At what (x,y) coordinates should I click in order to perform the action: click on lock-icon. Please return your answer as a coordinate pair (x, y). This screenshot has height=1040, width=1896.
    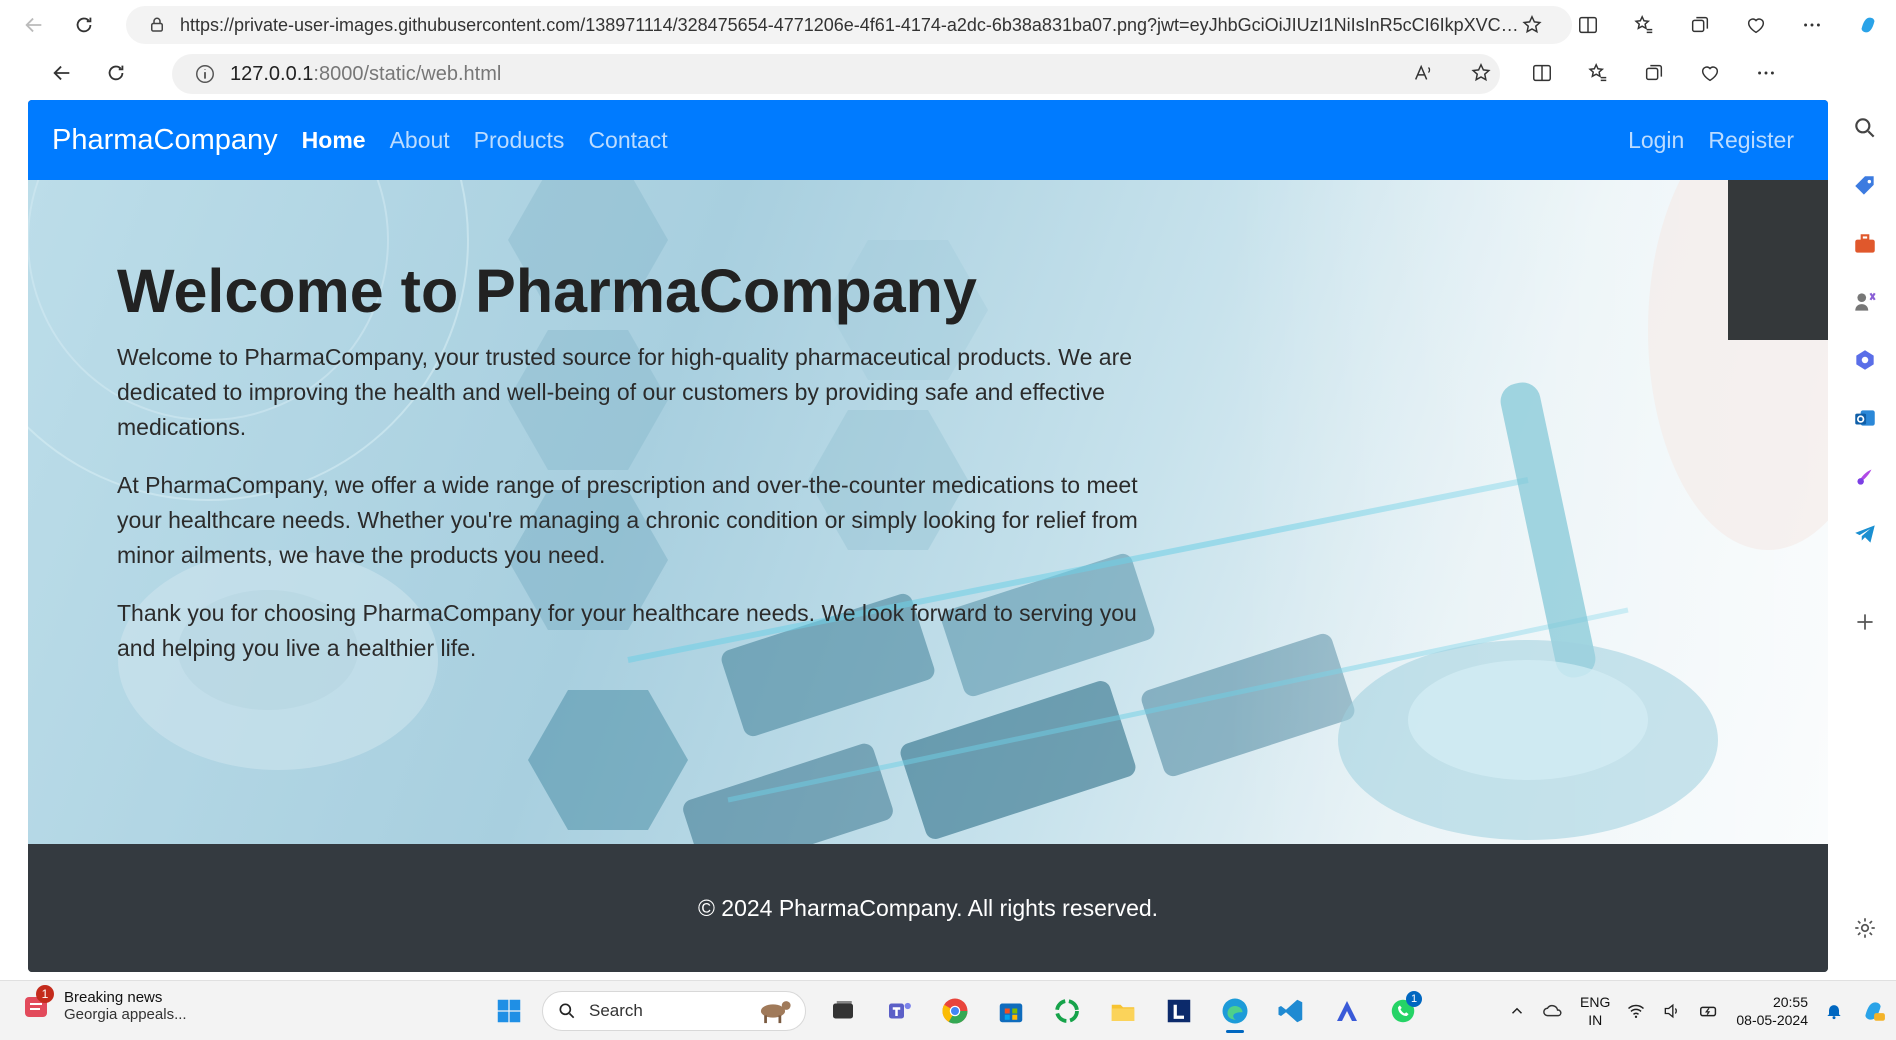
    Looking at the image, I should click on (157, 24).